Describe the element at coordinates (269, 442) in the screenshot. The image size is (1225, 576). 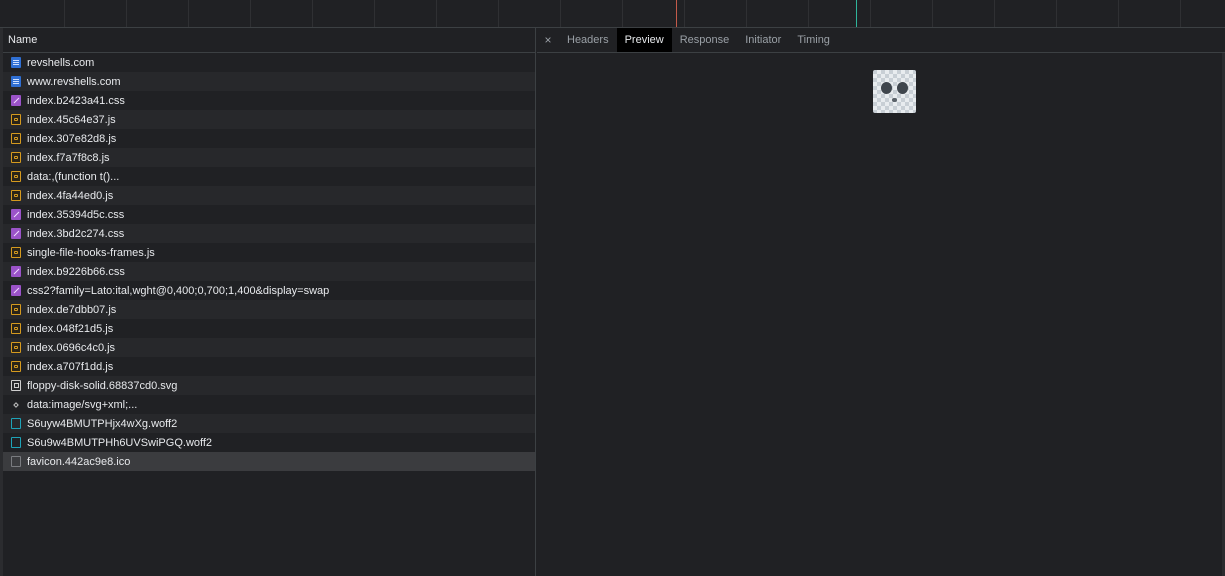
I see `request-row: S6u9w4BMUTPHh6UVSwiPGQ.woff2` at that location.